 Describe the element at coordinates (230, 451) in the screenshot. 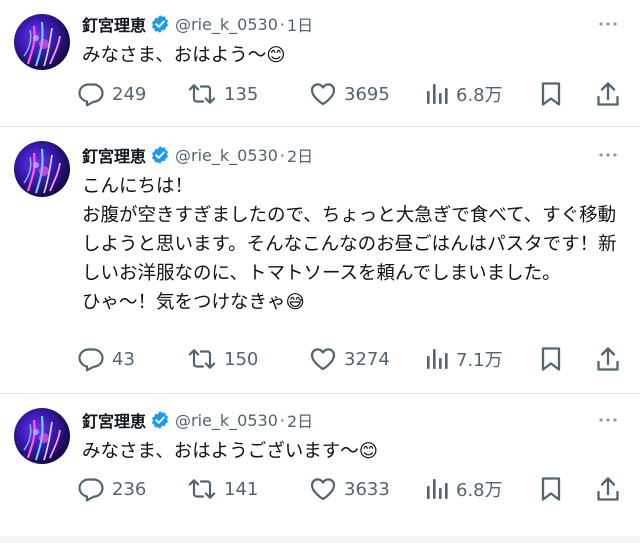

I see `tweet-text: みなさま、おはようございます〜😊` at that location.